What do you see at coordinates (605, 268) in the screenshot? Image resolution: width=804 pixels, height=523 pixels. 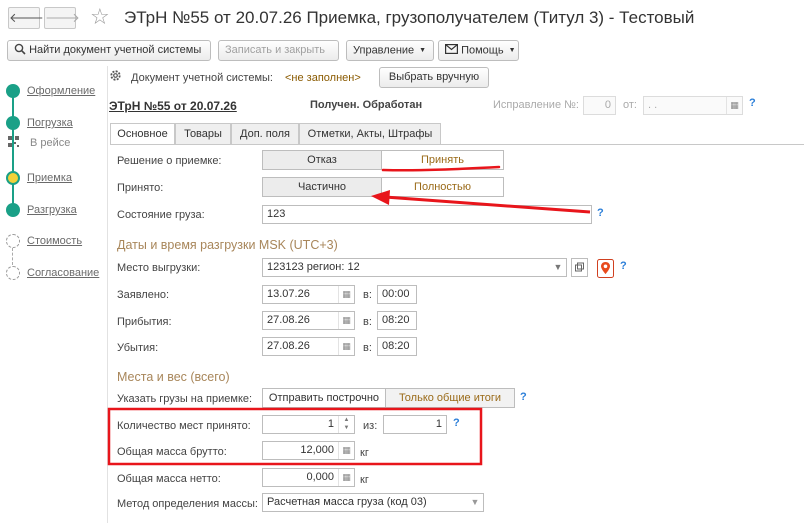 I see `map-pin-icon` at bounding box center [605, 268].